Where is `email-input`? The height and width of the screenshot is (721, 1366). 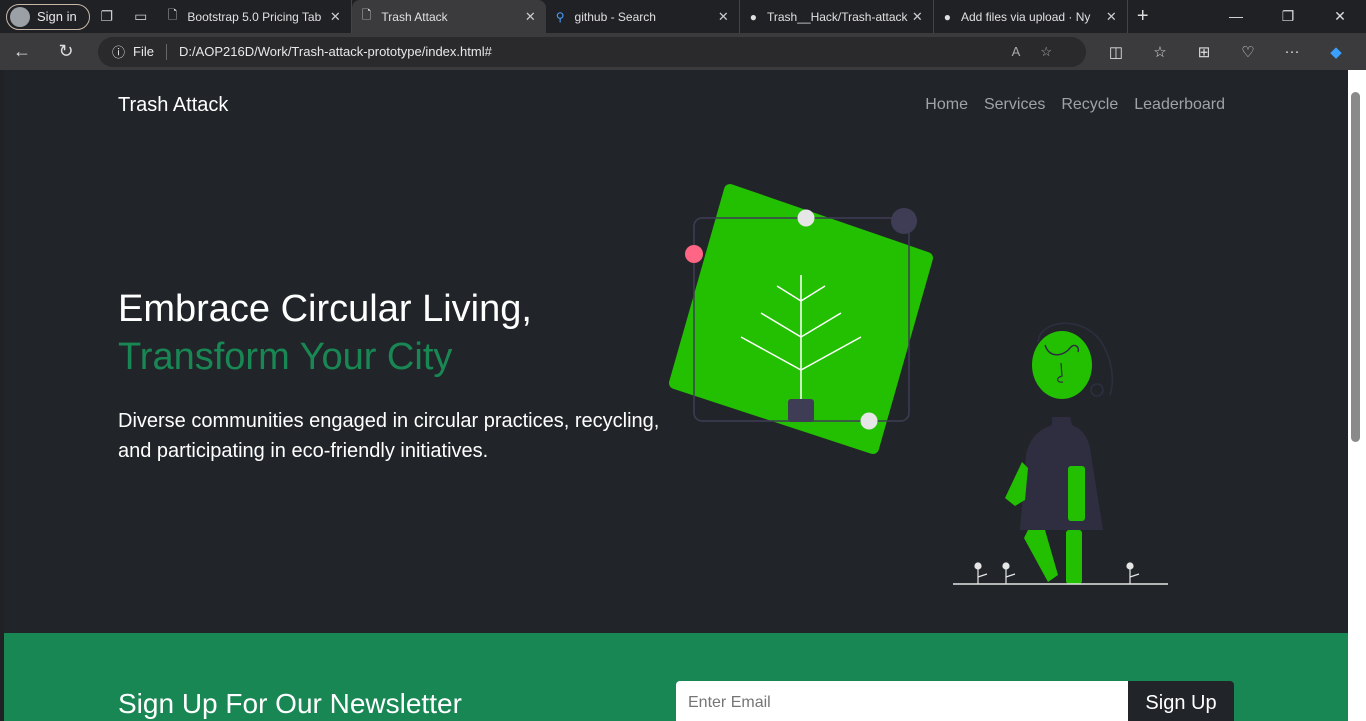
email-input is located at coordinates (902, 701).